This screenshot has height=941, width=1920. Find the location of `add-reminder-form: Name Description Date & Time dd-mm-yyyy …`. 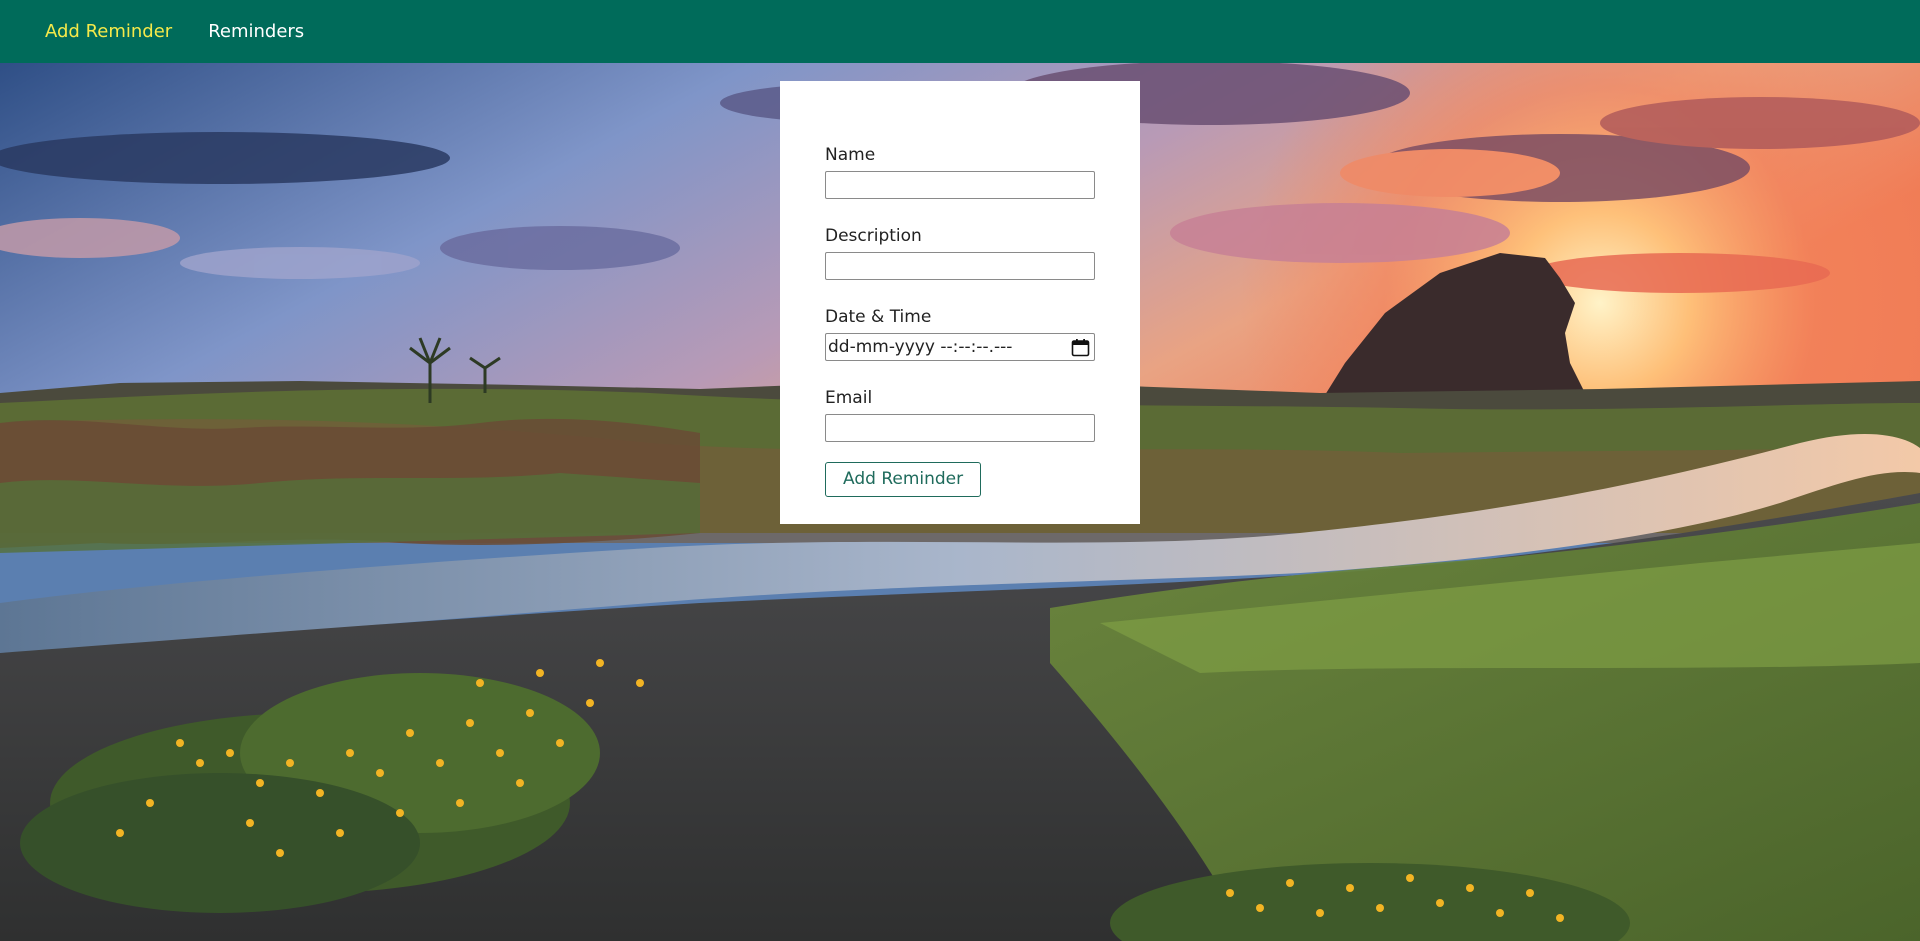

add-reminder-form: Name Description Date & Time dd-mm-yyyy … is located at coordinates (960, 302).